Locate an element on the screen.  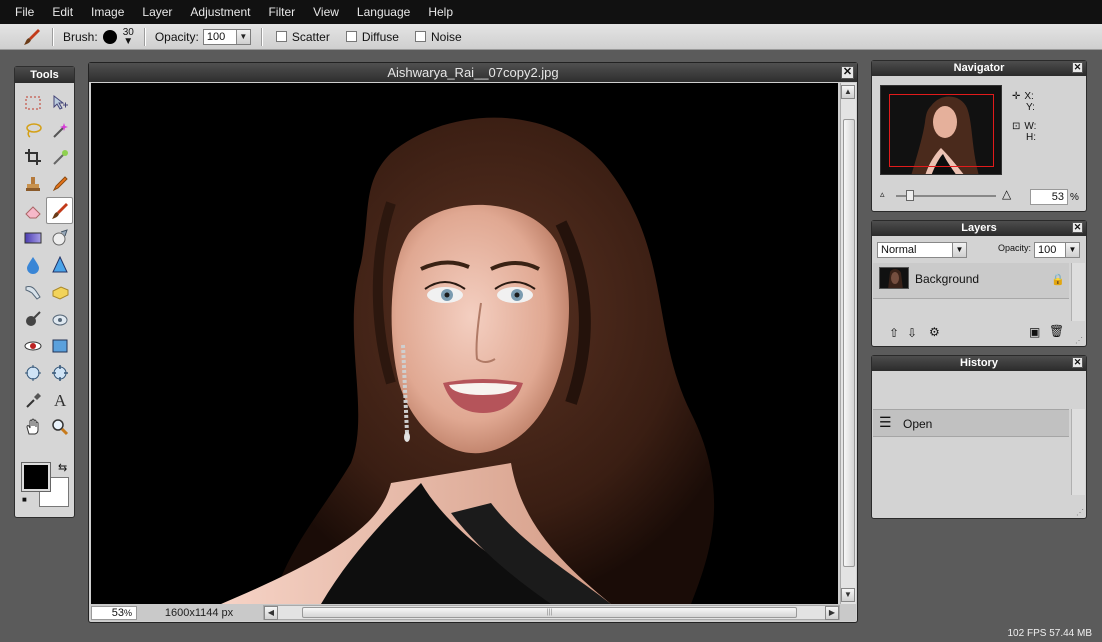
brush-icon is located at coordinates (59, 210).